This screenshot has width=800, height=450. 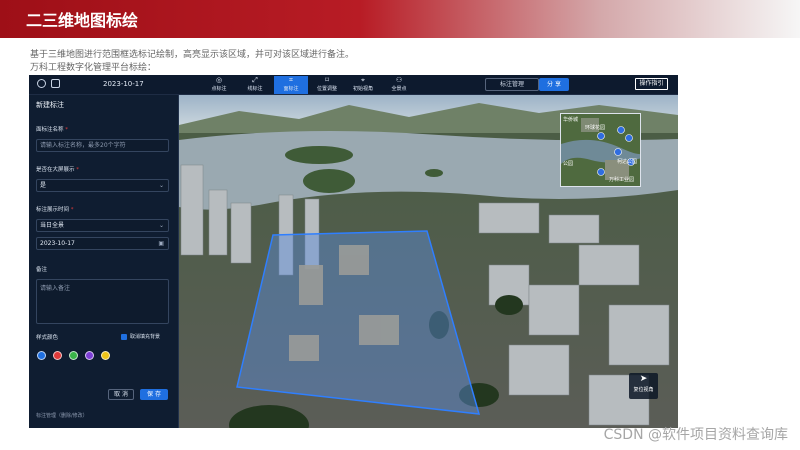 I want to click on color-swatch-red, so click(x=57, y=355).